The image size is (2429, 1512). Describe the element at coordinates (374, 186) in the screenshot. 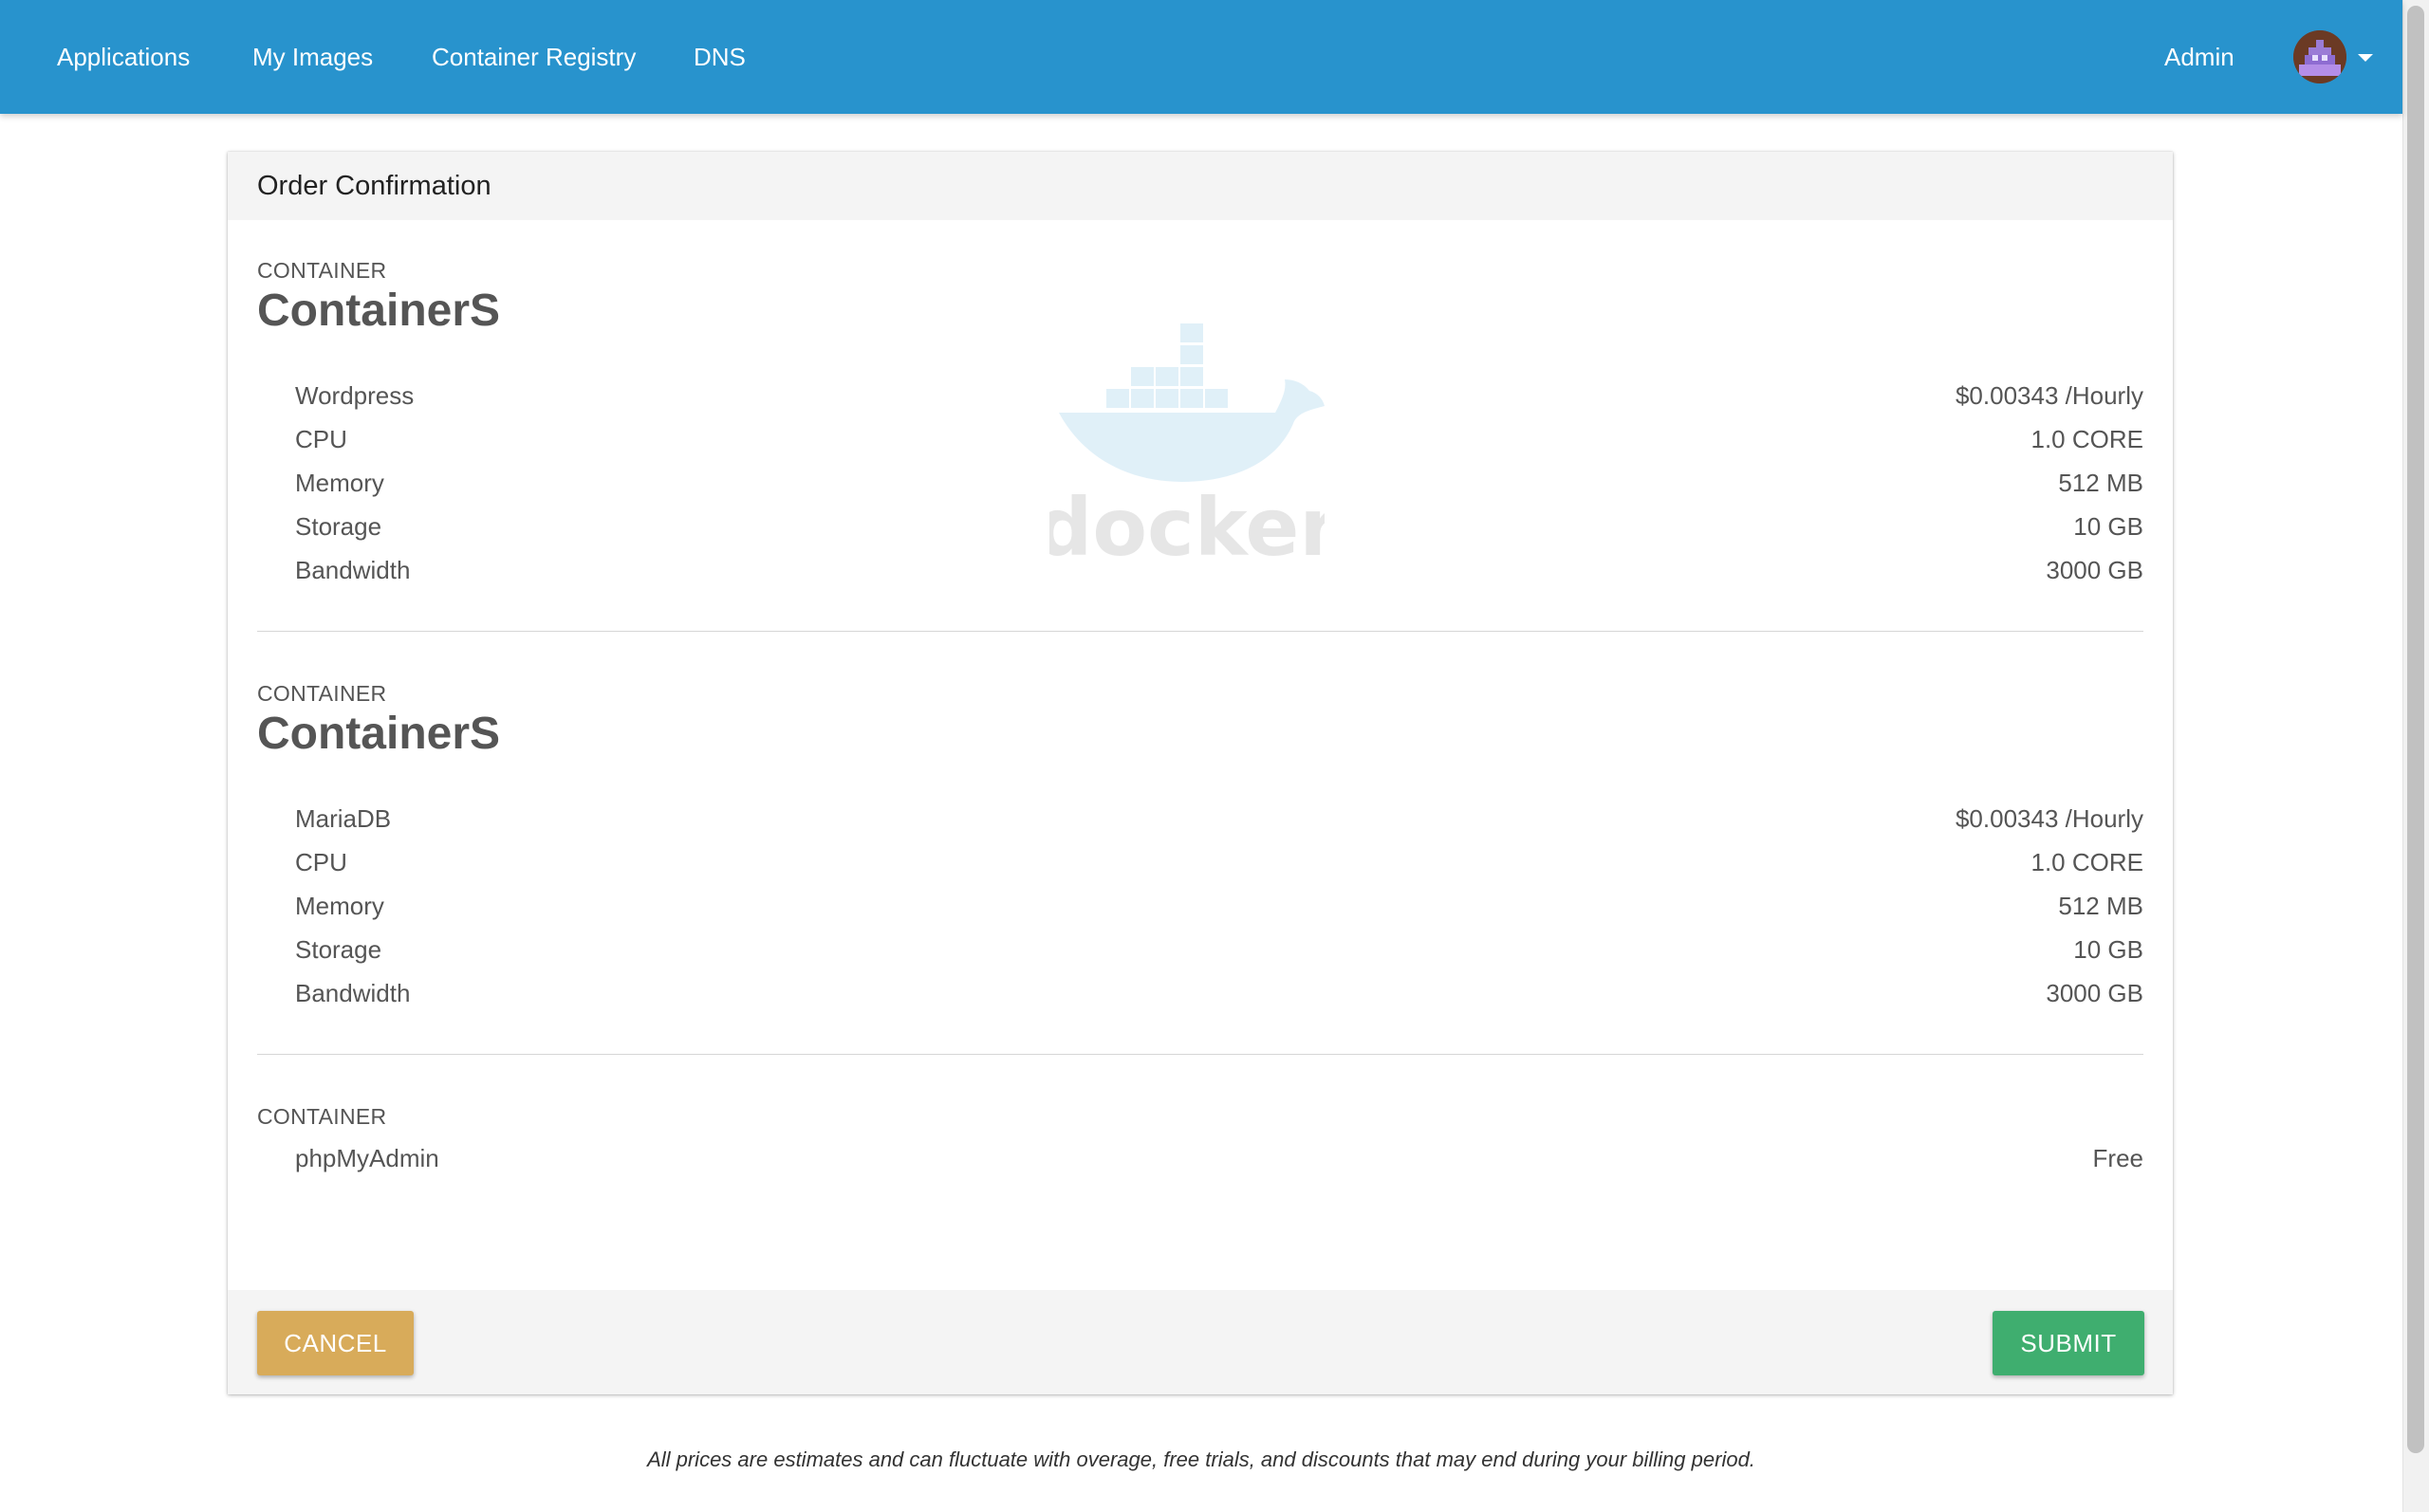

I see `card-title: Order Confirmation` at that location.